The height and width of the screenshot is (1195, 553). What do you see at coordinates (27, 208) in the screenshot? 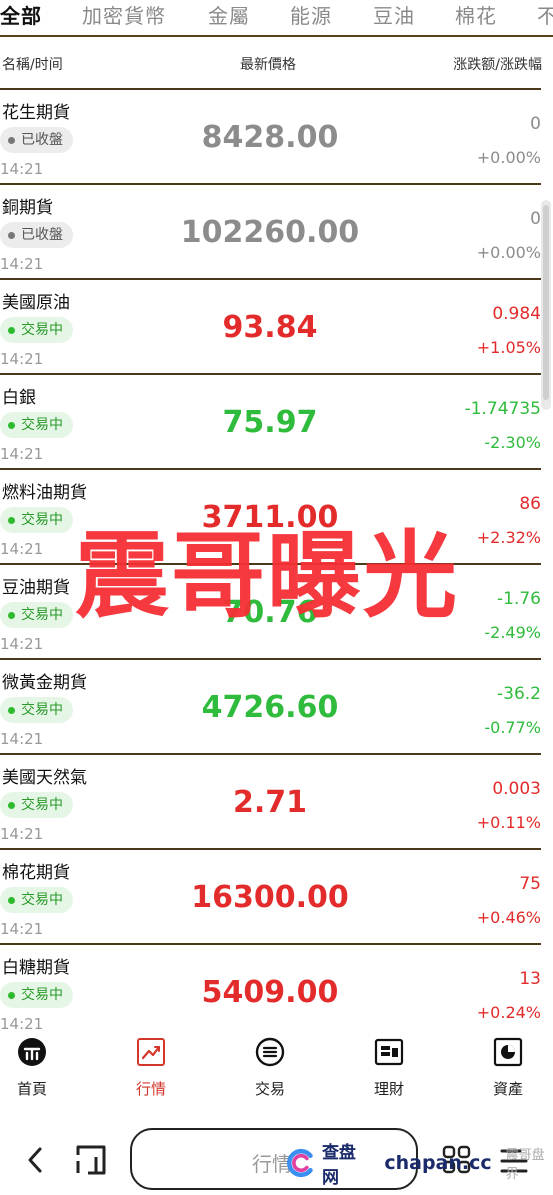
I see `instrument-name: 銅期貨` at bounding box center [27, 208].